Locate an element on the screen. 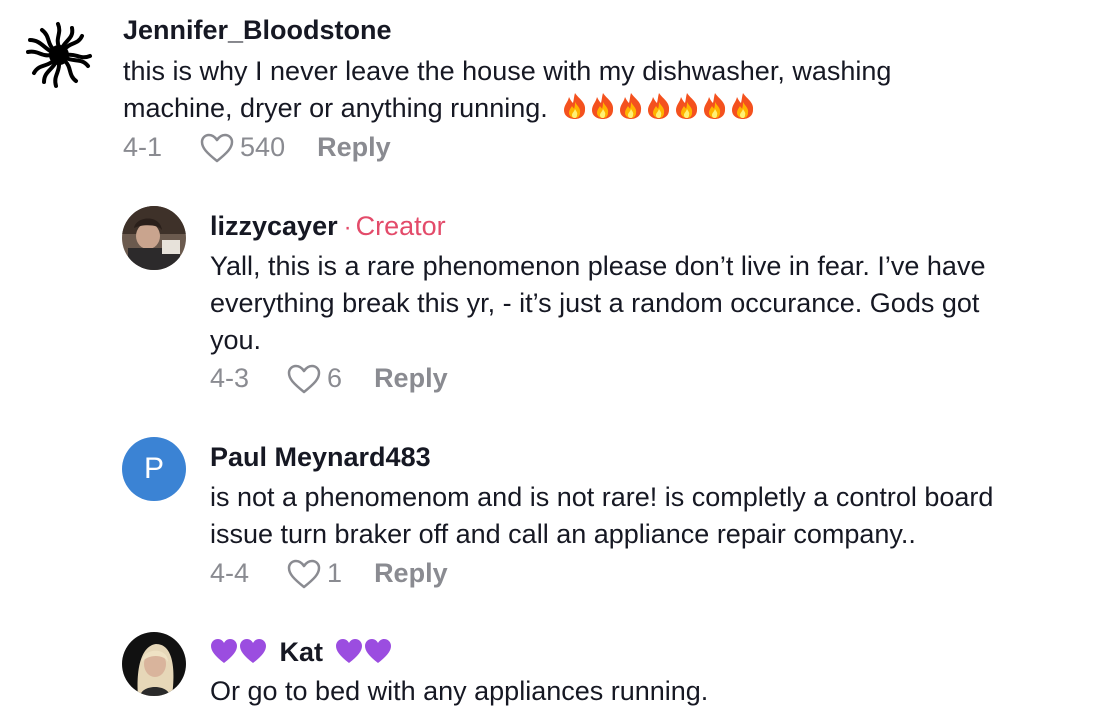  username: Kat is located at coordinates (302, 652).